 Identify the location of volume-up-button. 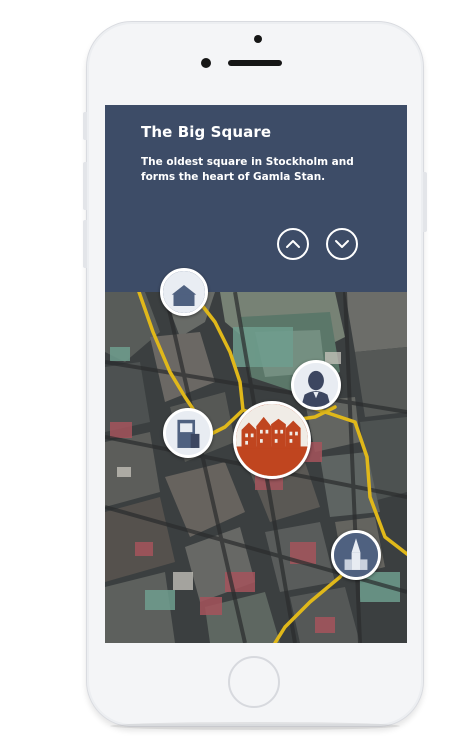
(85, 186).